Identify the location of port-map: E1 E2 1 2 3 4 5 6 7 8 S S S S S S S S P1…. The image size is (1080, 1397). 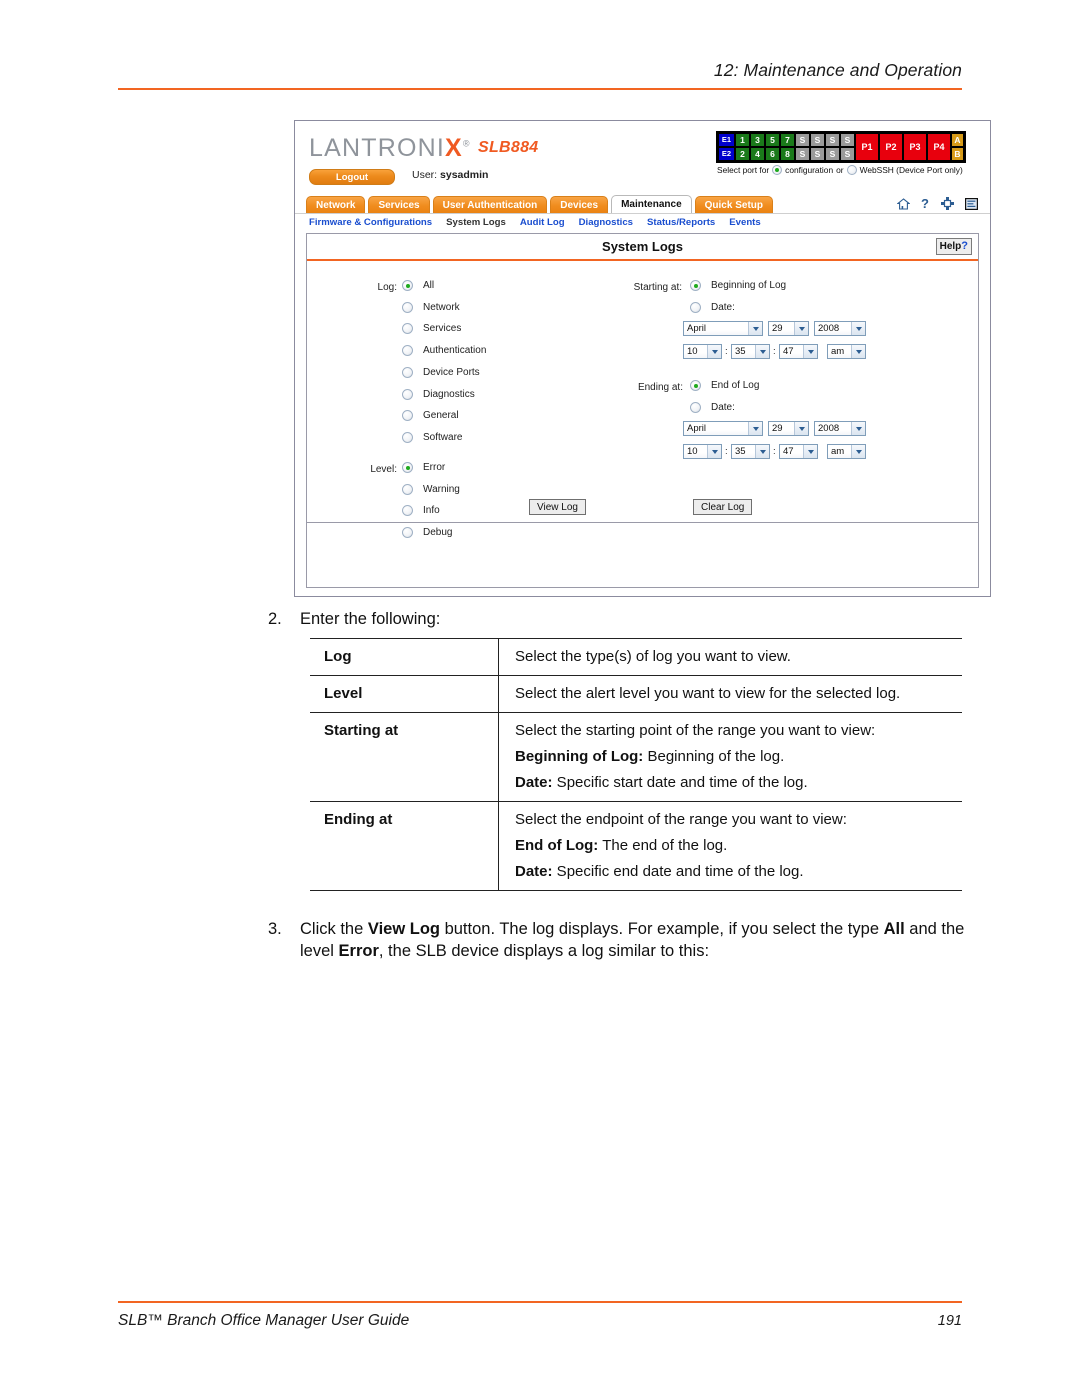
(841, 147).